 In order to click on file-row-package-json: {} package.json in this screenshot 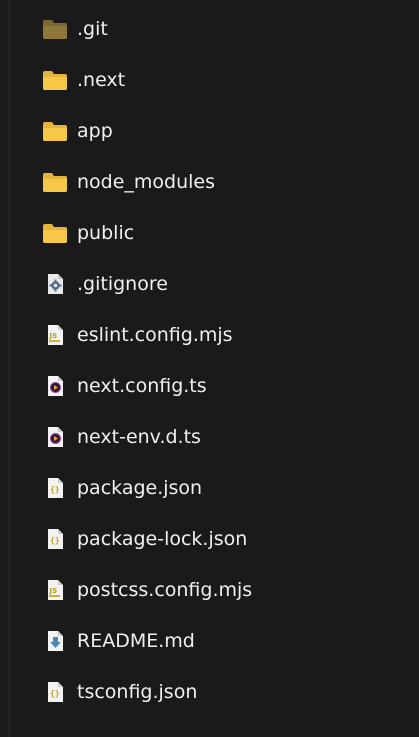, I will do `click(209, 488)`.